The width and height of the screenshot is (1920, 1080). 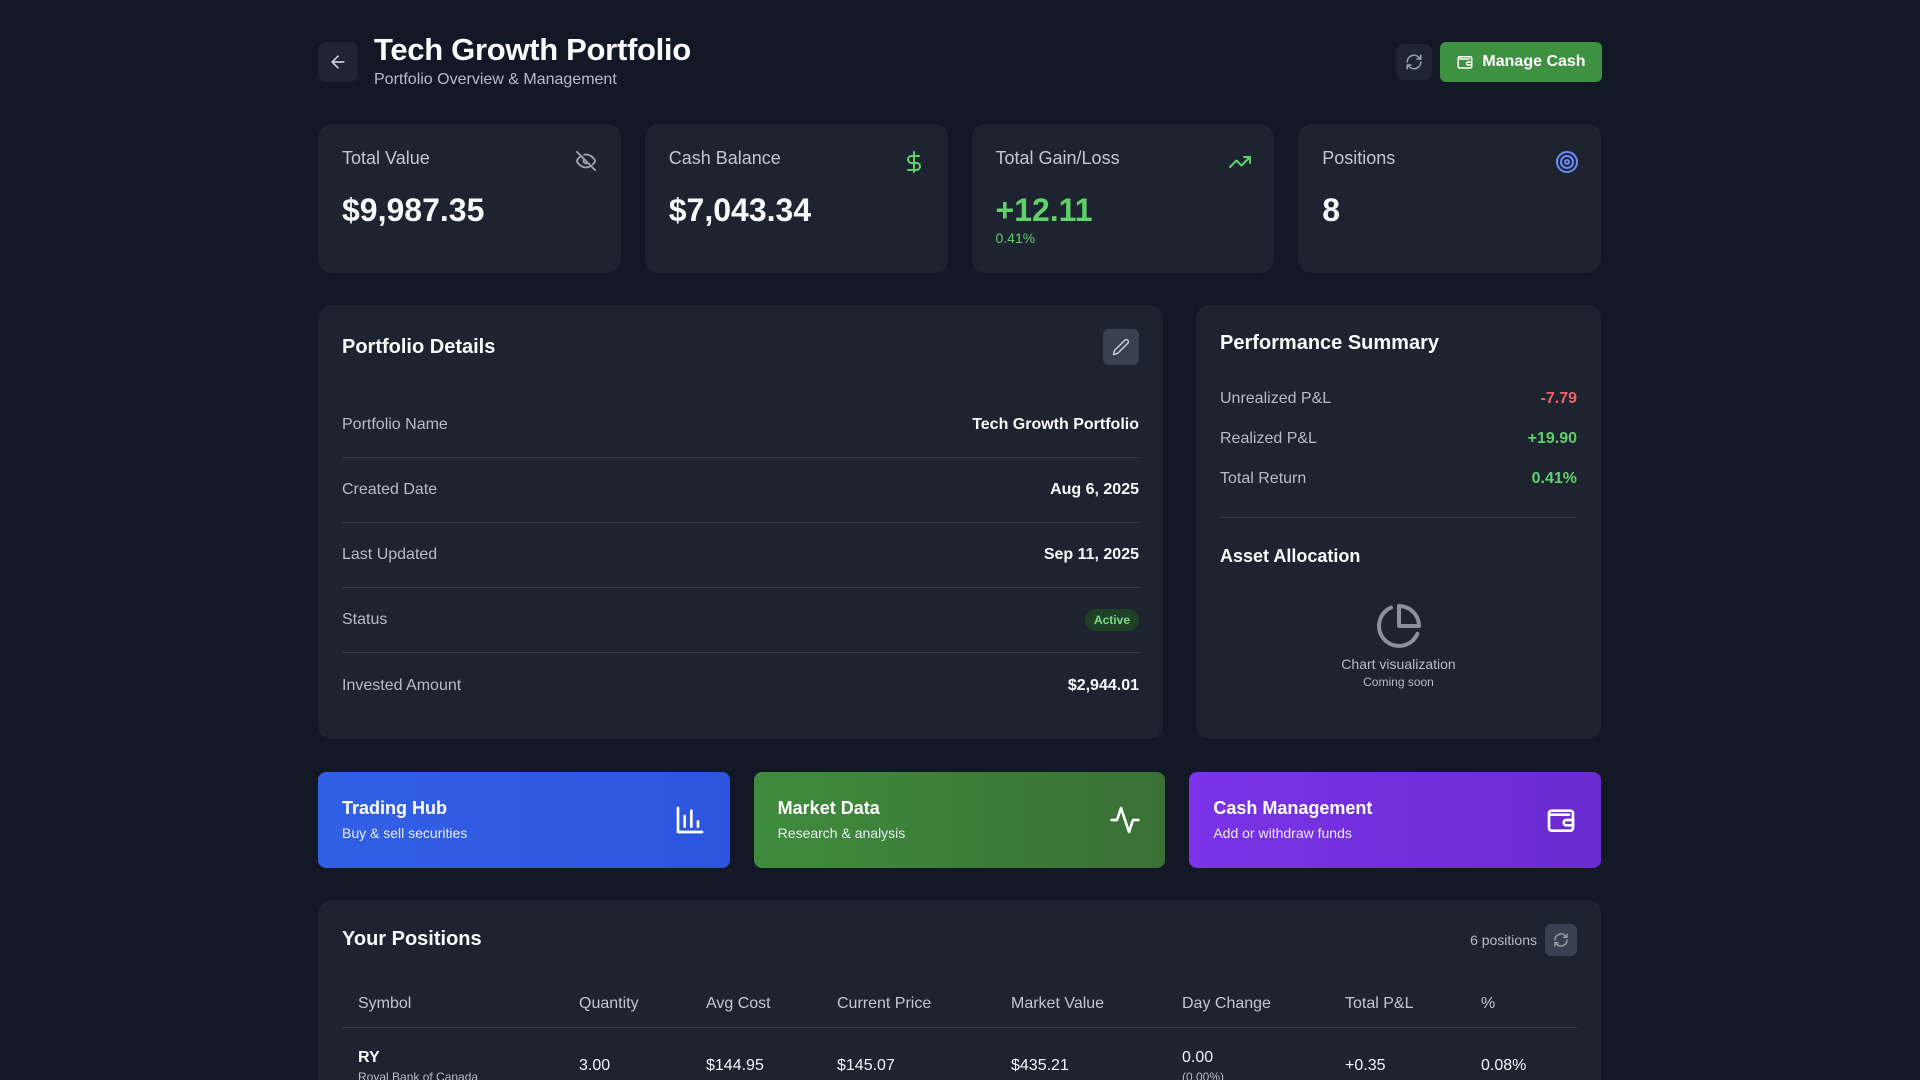 I want to click on positions-refresh-button, so click(x=1561, y=940).